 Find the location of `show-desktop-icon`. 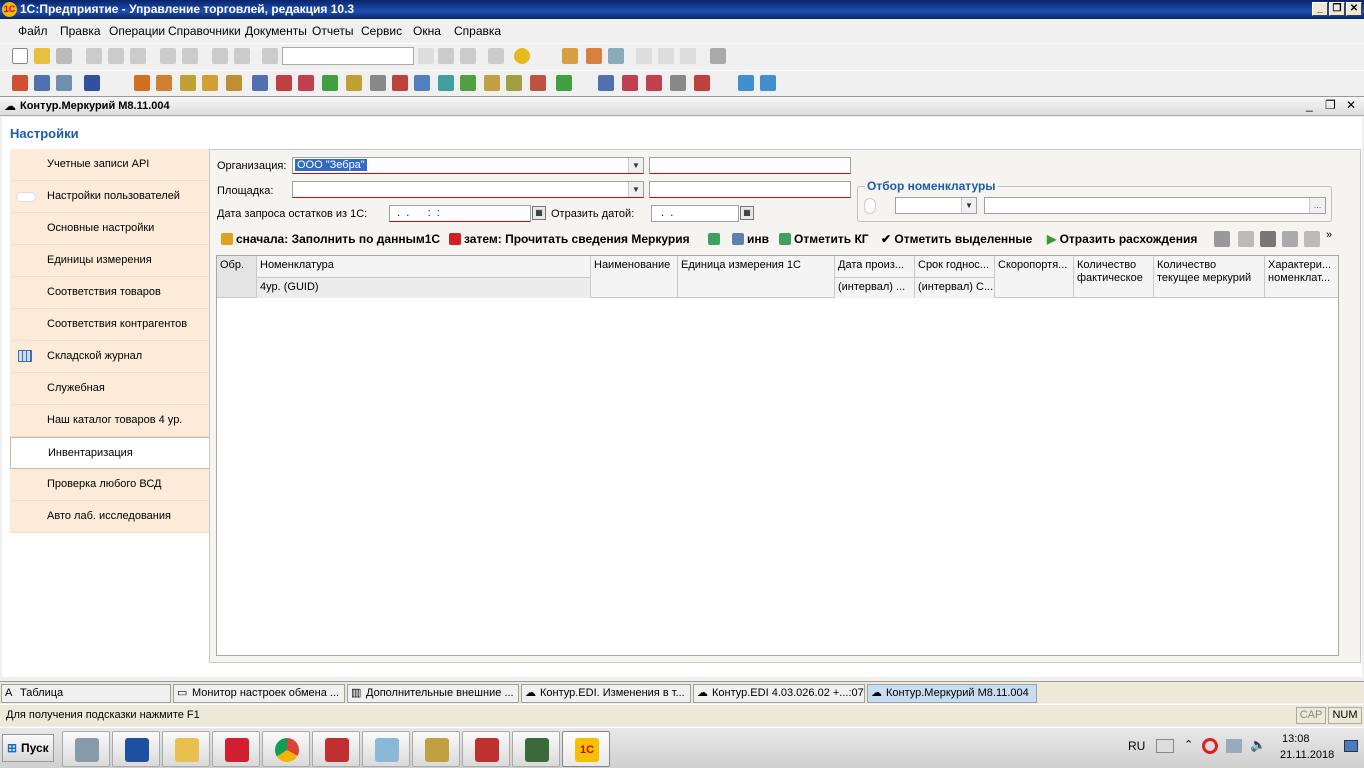

show-desktop-icon is located at coordinates (1351, 746).